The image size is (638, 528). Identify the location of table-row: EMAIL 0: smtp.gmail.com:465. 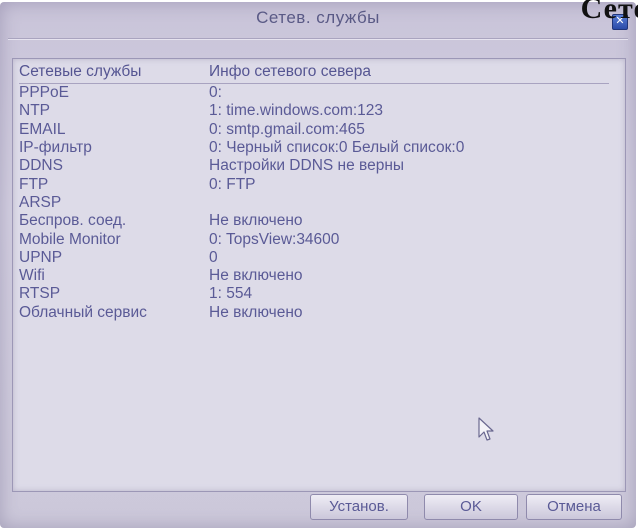
(314, 130).